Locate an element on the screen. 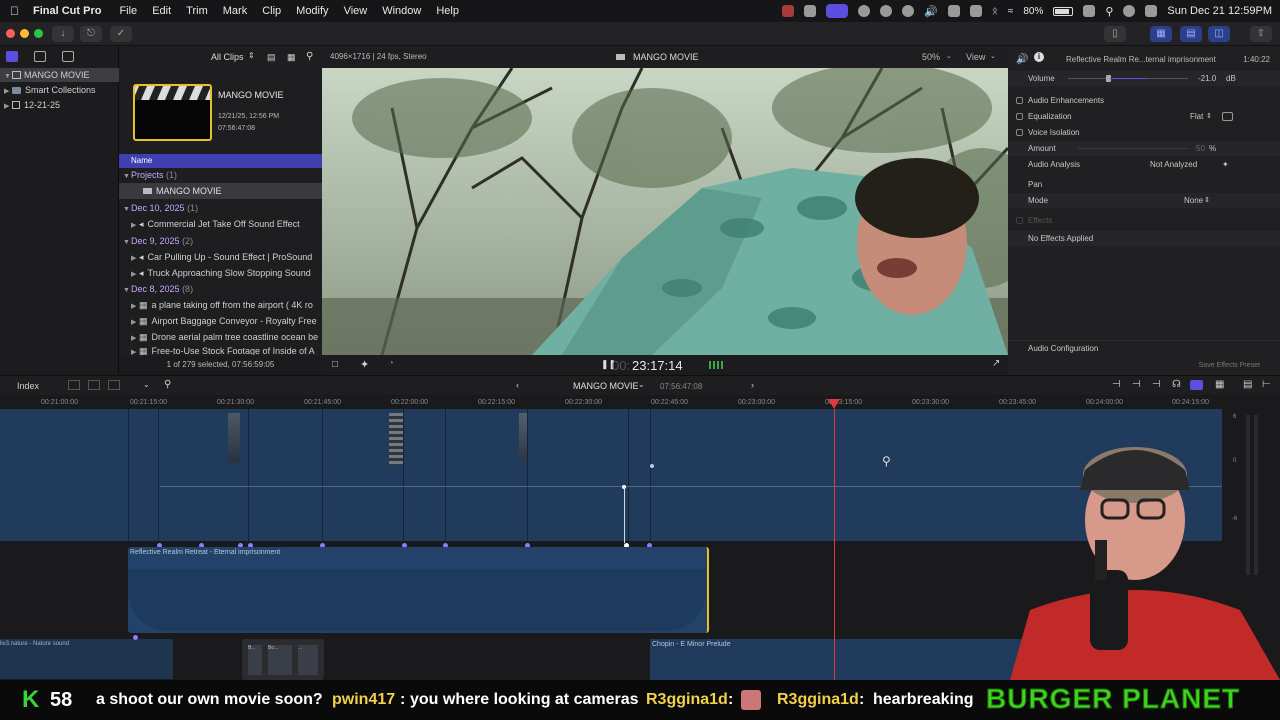 The width and height of the screenshot is (1280, 720). sidebar-item-event: ▶ 12-21-25 is located at coordinates (59, 105).